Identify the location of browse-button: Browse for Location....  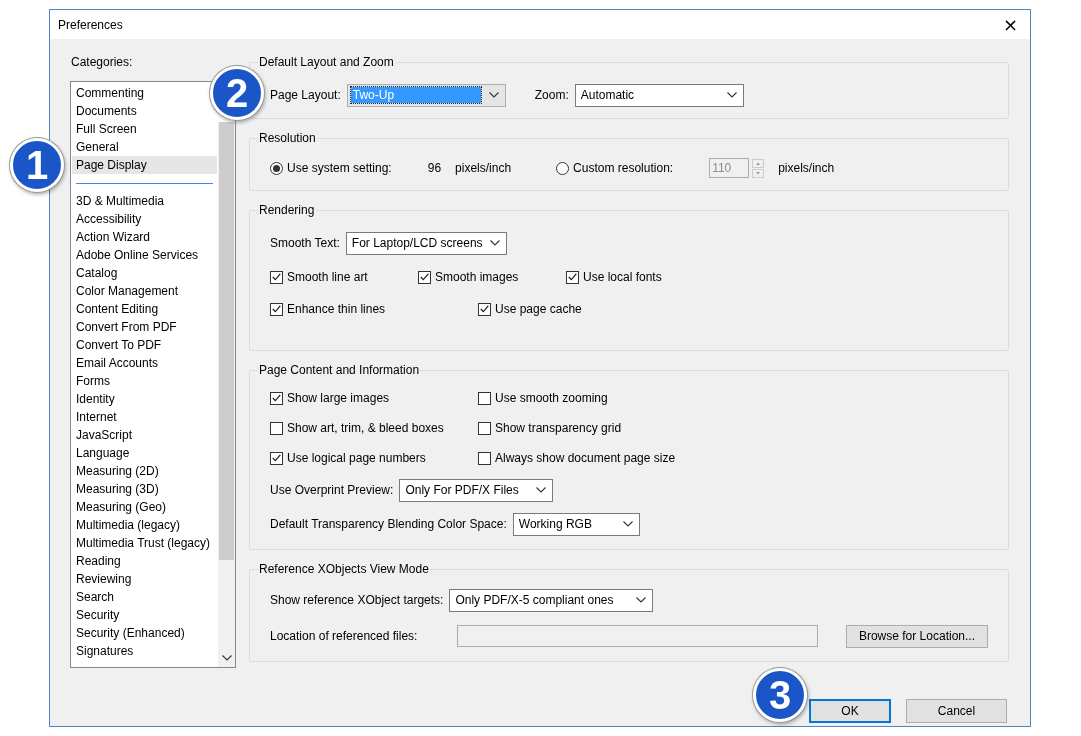
(916, 636).